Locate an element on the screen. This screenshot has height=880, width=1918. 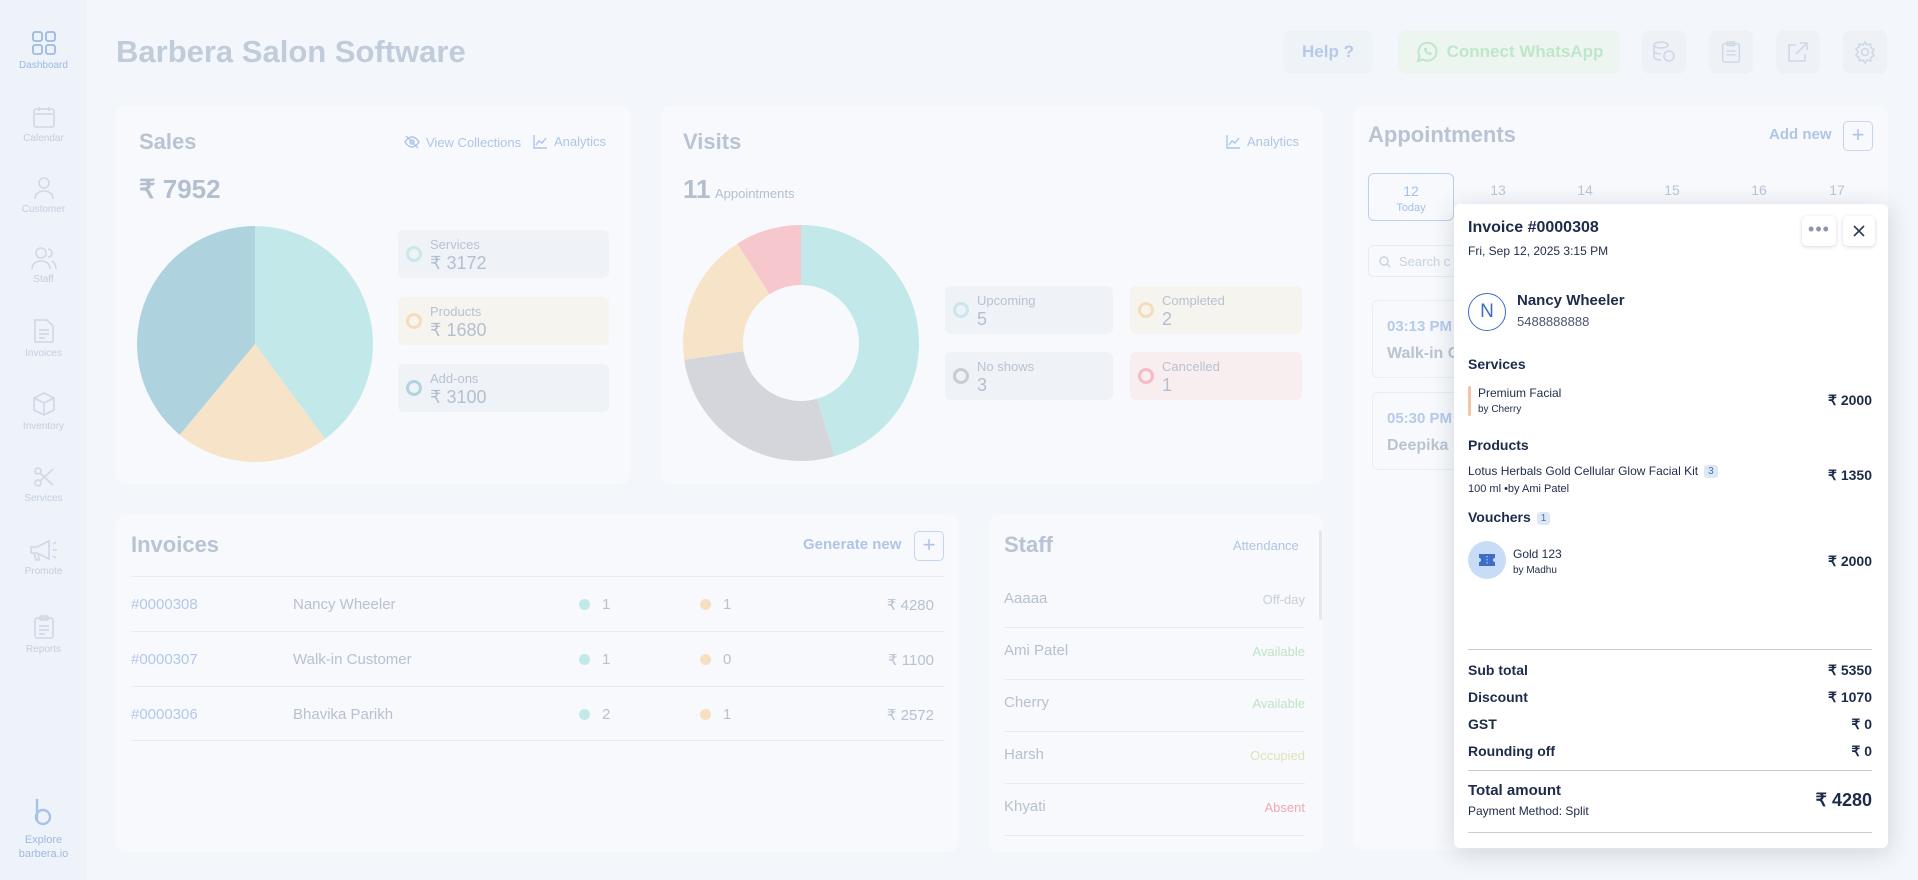
stat-value: ₹ 3172 is located at coordinates (458, 263).